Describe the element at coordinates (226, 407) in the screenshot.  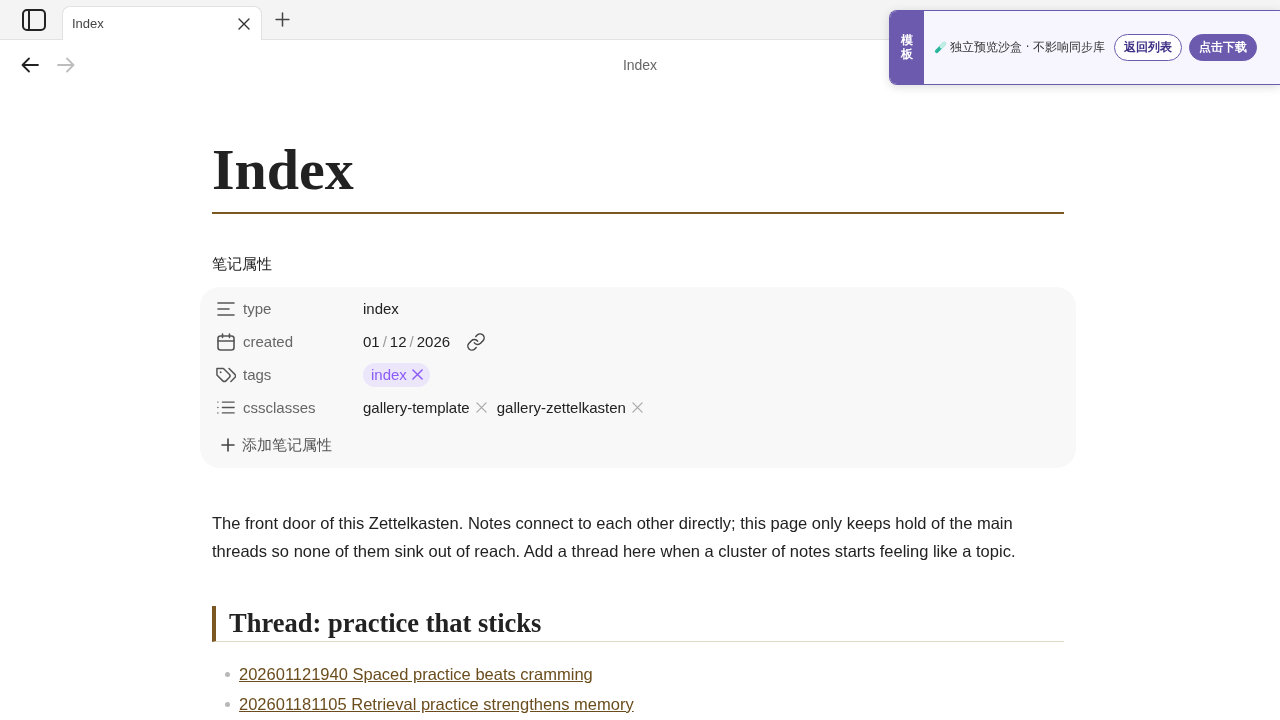
I see `list-icon` at that location.